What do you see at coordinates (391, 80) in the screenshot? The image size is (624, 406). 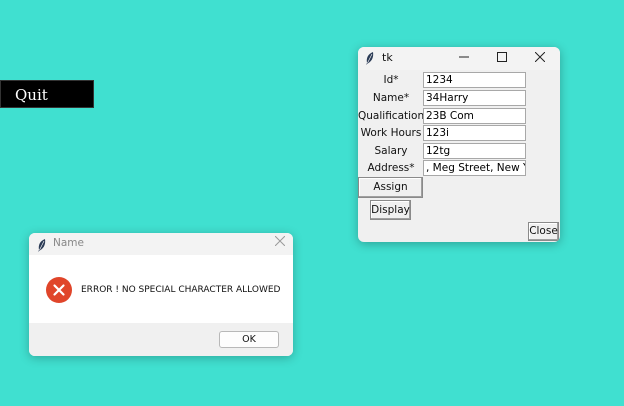 I see `id-label: Id*` at bounding box center [391, 80].